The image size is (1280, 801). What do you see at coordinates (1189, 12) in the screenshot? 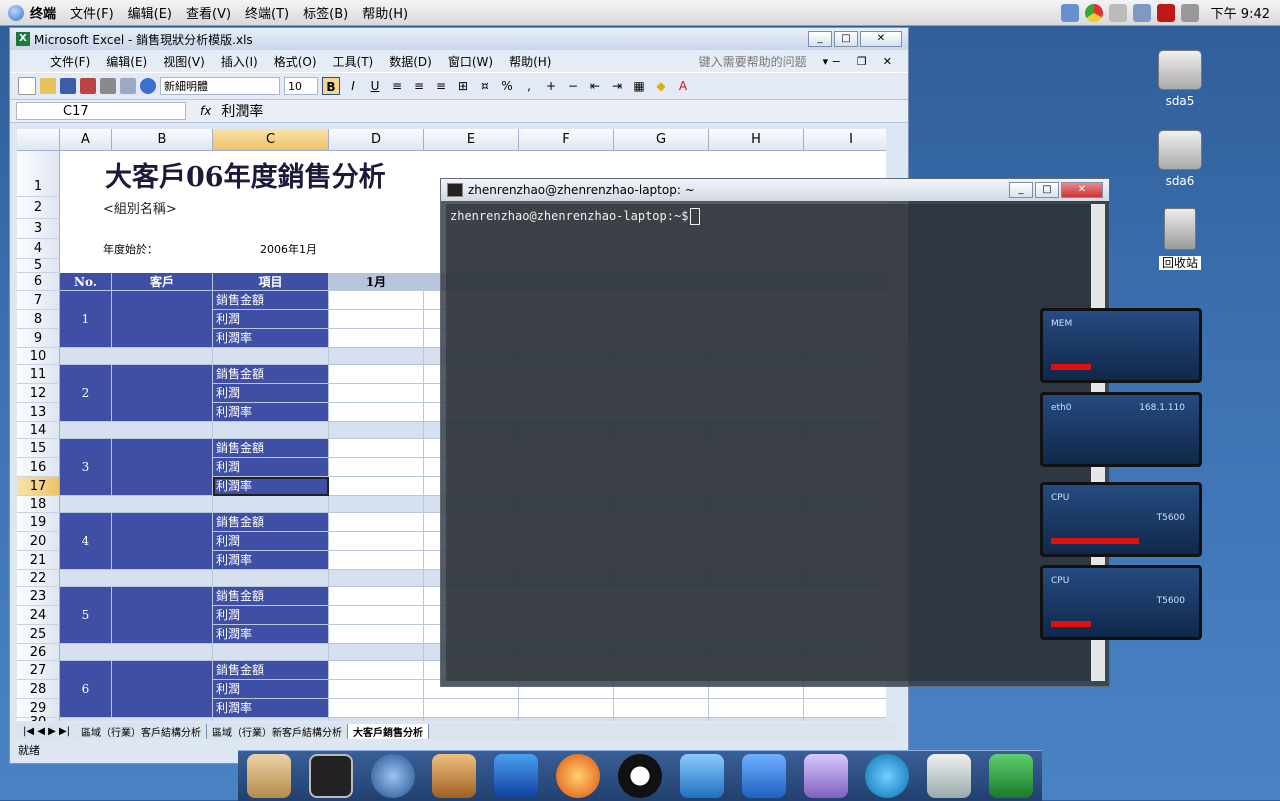
I see `volume-icon` at bounding box center [1189, 12].